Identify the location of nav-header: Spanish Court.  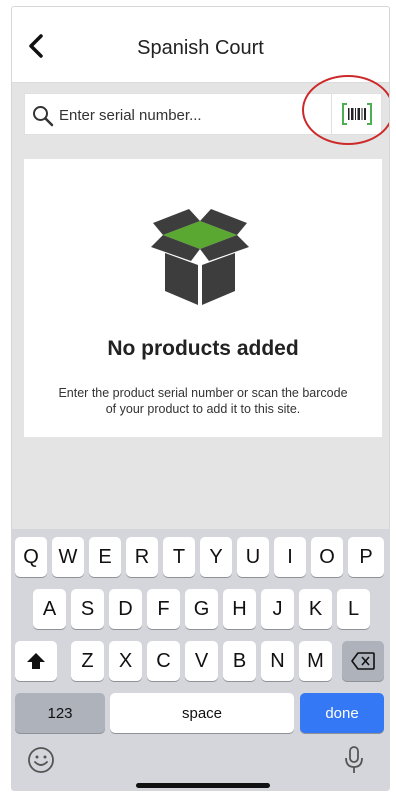
(200, 45).